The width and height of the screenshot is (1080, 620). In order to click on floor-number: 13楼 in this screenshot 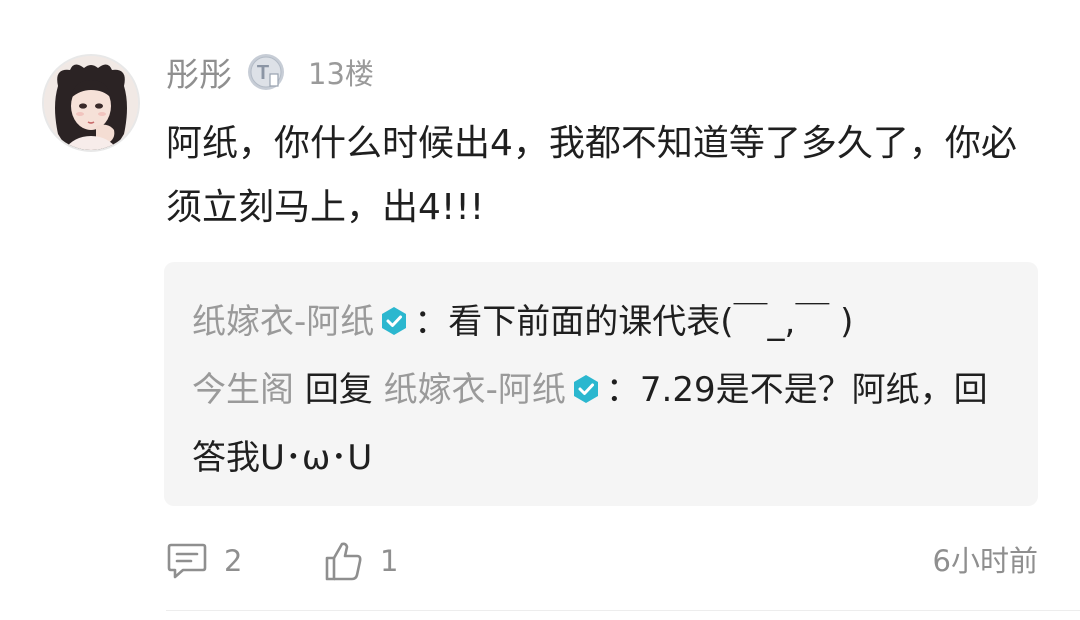, I will do `click(341, 74)`.